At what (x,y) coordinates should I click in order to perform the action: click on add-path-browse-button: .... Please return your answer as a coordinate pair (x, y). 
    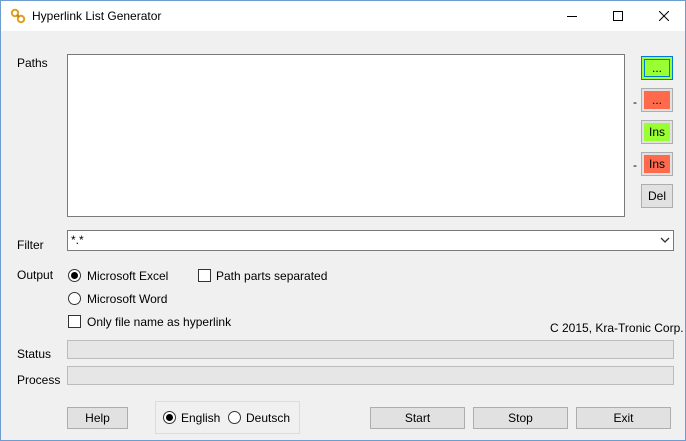
    Looking at the image, I should click on (657, 68).